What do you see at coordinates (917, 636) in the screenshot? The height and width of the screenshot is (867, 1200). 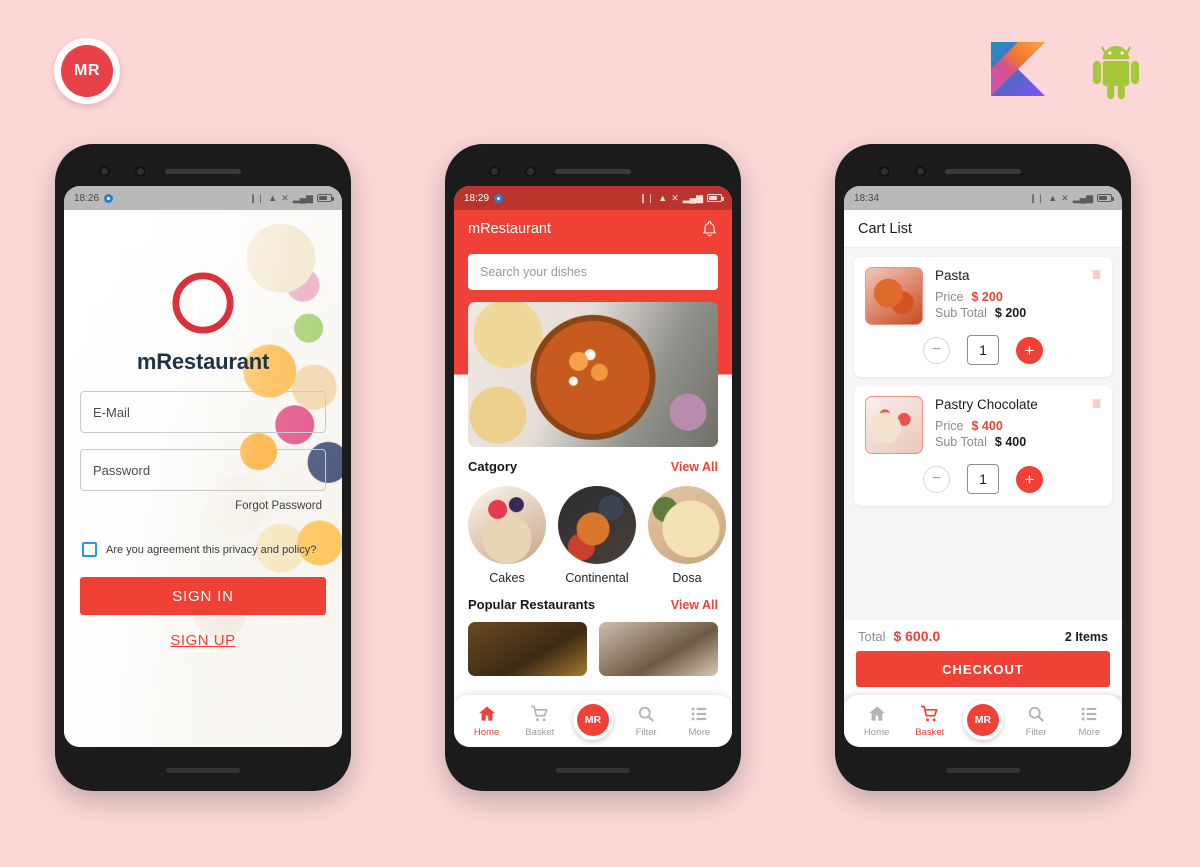 I see `total-value: $ 600.0` at bounding box center [917, 636].